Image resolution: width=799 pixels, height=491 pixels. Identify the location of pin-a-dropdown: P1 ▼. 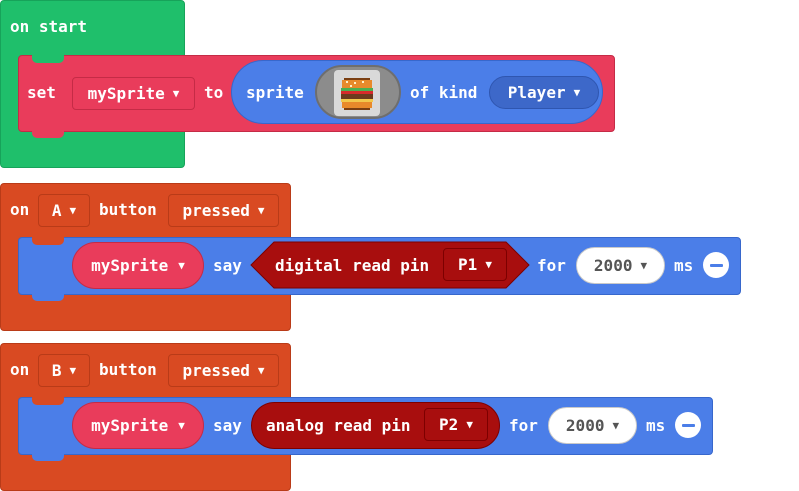
(475, 264).